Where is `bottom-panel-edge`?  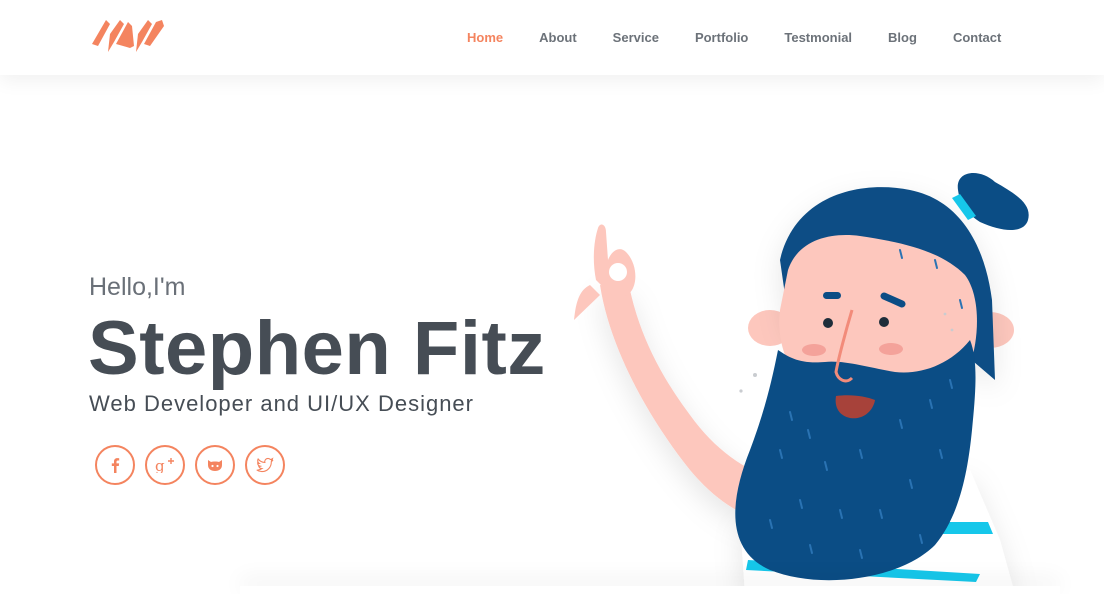 bottom-panel-edge is located at coordinates (650, 590).